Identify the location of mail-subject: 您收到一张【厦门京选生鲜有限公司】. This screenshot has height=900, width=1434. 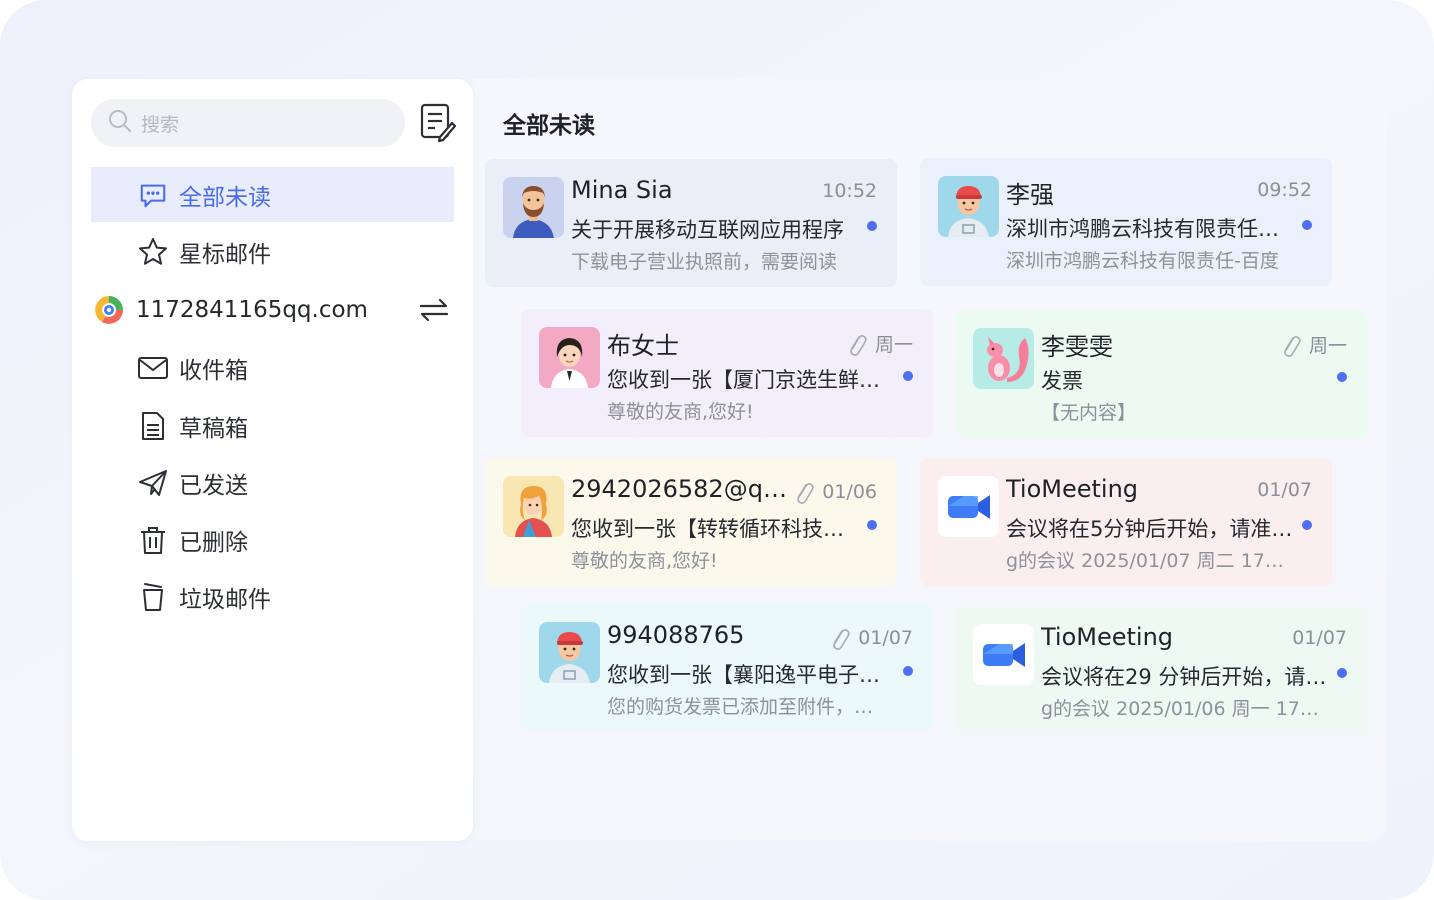
(753, 380).